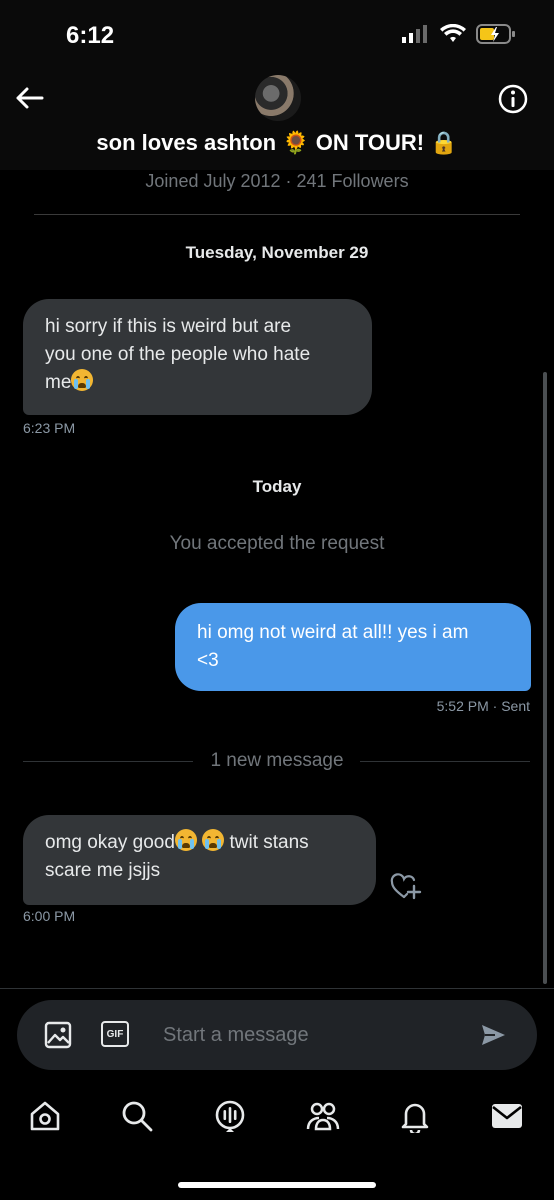 This screenshot has width=554, height=1200. I want to click on sent-message-bubble: hi omg not weird at all!! yes i am <3, so click(353, 647).